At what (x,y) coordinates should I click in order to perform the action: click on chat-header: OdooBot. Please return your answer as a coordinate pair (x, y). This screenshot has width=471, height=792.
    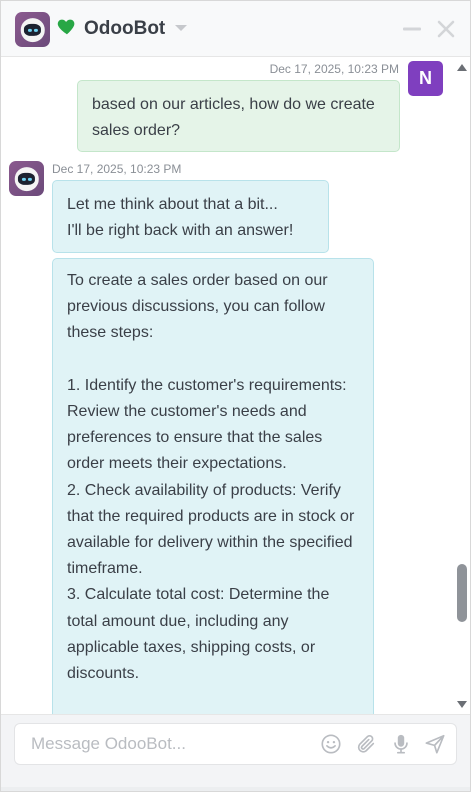
    Looking at the image, I should click on (235, 29).